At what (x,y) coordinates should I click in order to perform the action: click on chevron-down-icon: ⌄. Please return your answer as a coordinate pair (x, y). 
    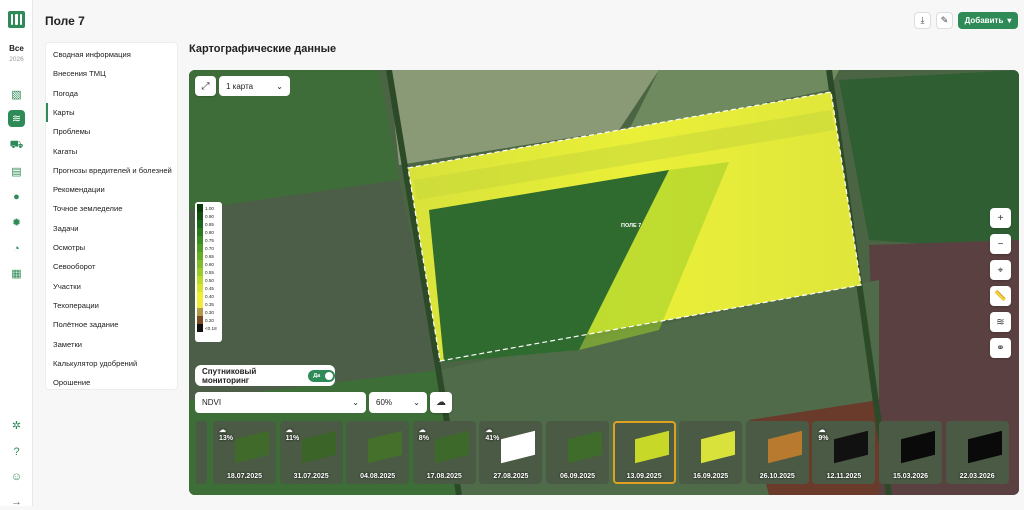
    Looking at the image, I should click on (416, 402).